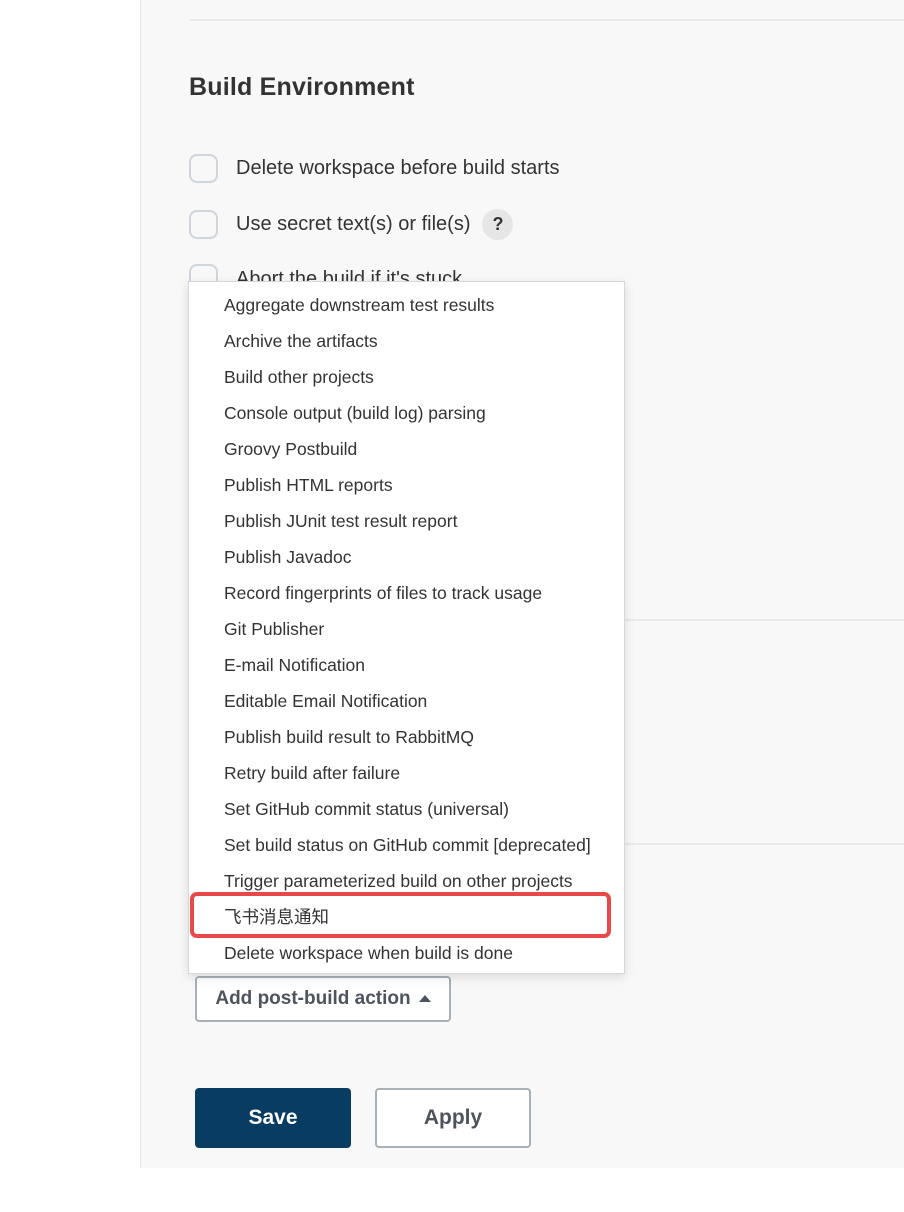 The width and height of the screenshot is (904, 1212). What do you see at coordinates (406, 449) in the screenshot?
I see `menu-item-groovy-postbuild: Groovy Postbuild` at bounding box center [406, 449].